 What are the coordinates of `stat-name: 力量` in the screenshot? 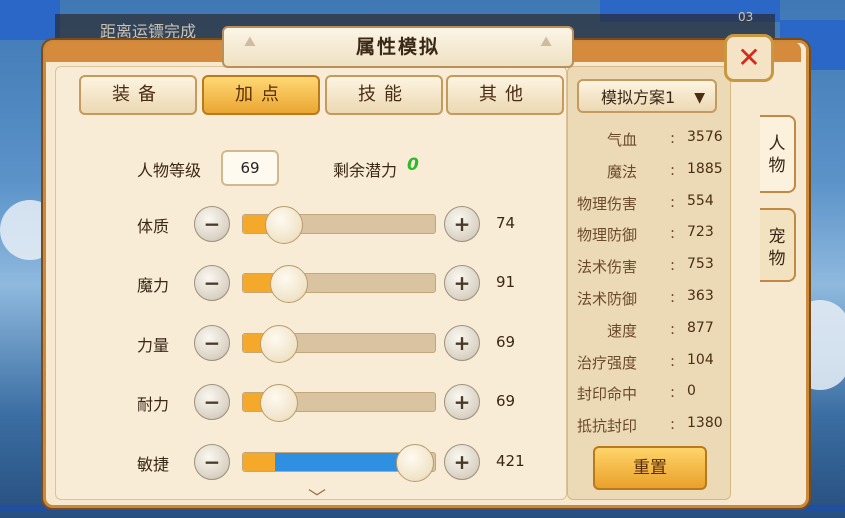 It's located at (153, 345).